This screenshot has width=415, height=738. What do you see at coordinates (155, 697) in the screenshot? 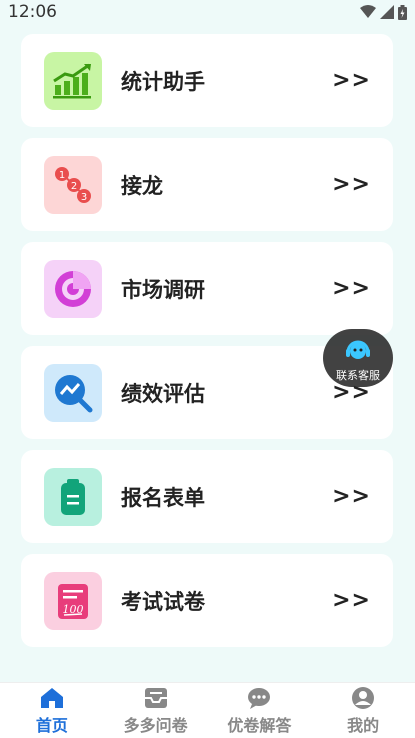
I see `inbox-icon` at bounding box center [155, 697].